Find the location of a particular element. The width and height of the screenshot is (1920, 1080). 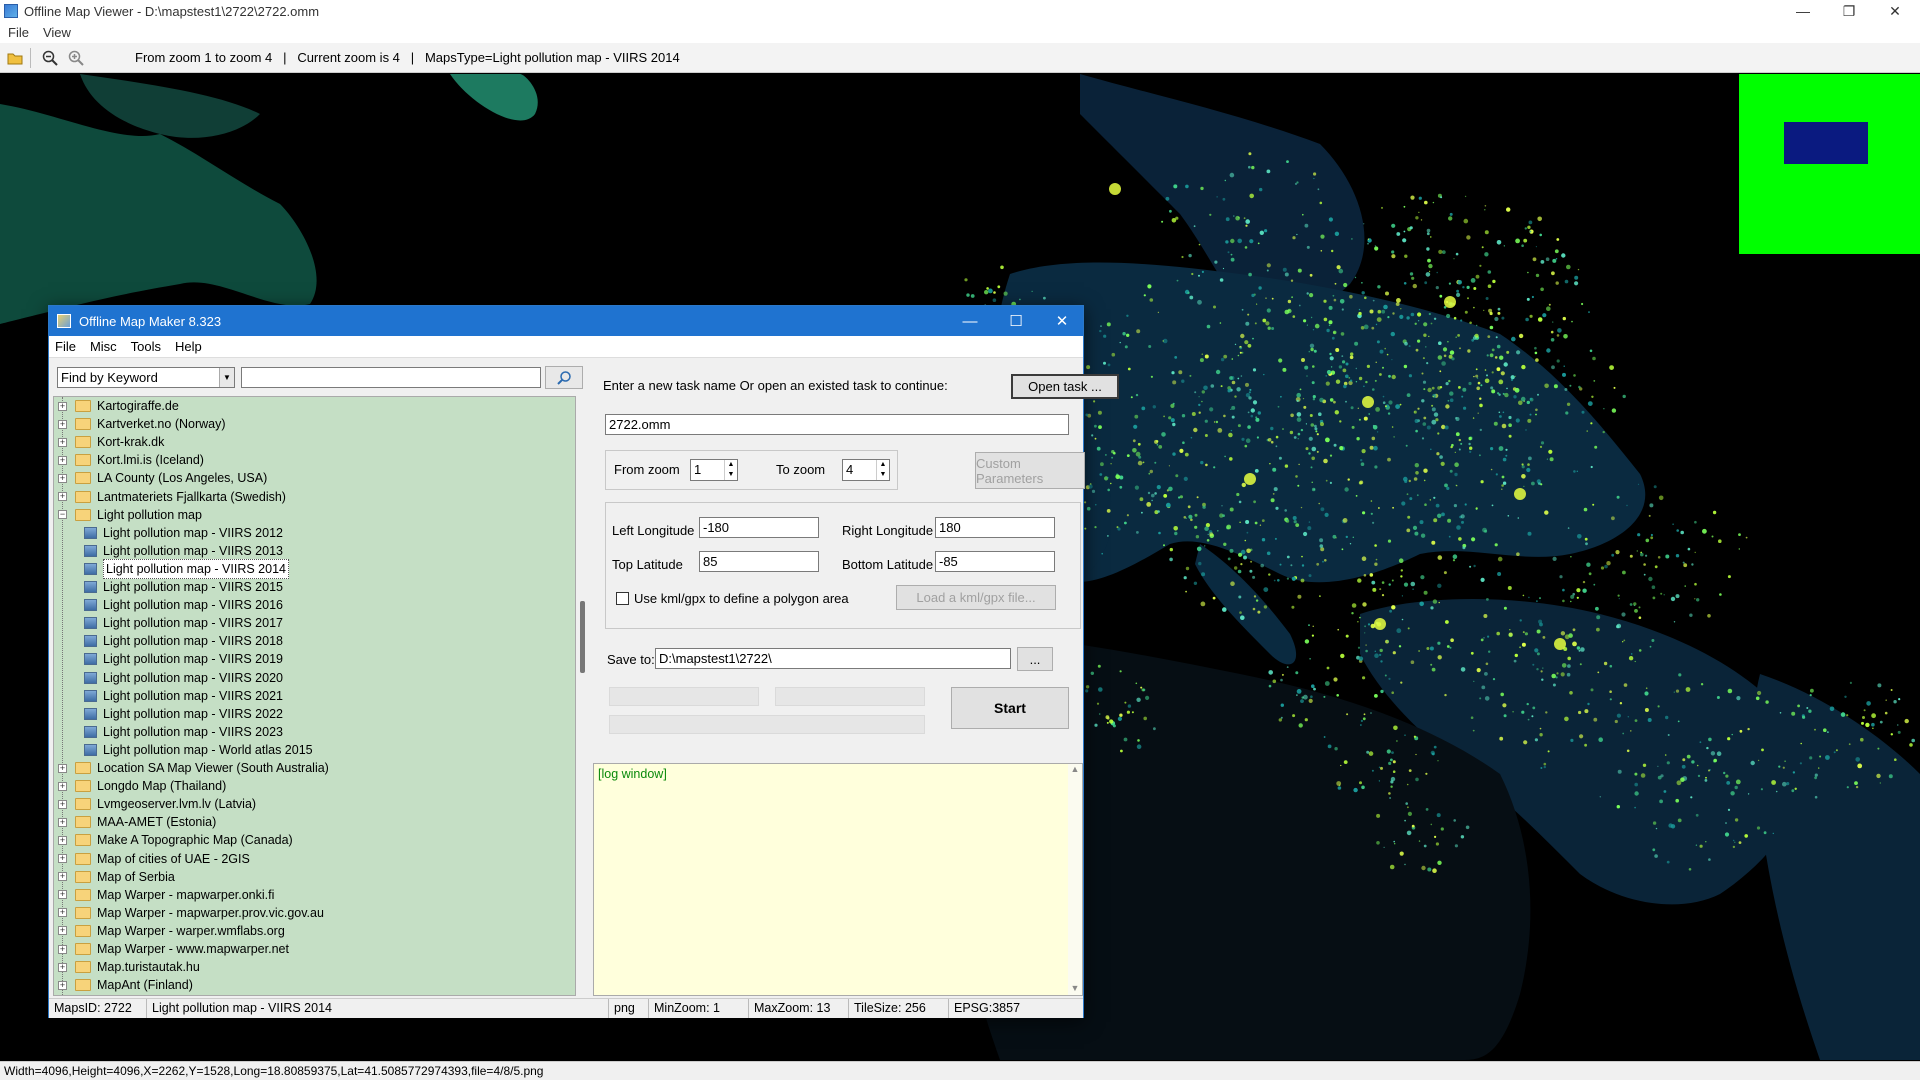

tree-item: + MAA-AMET (Estonia) is located at coordinates (137, 822).